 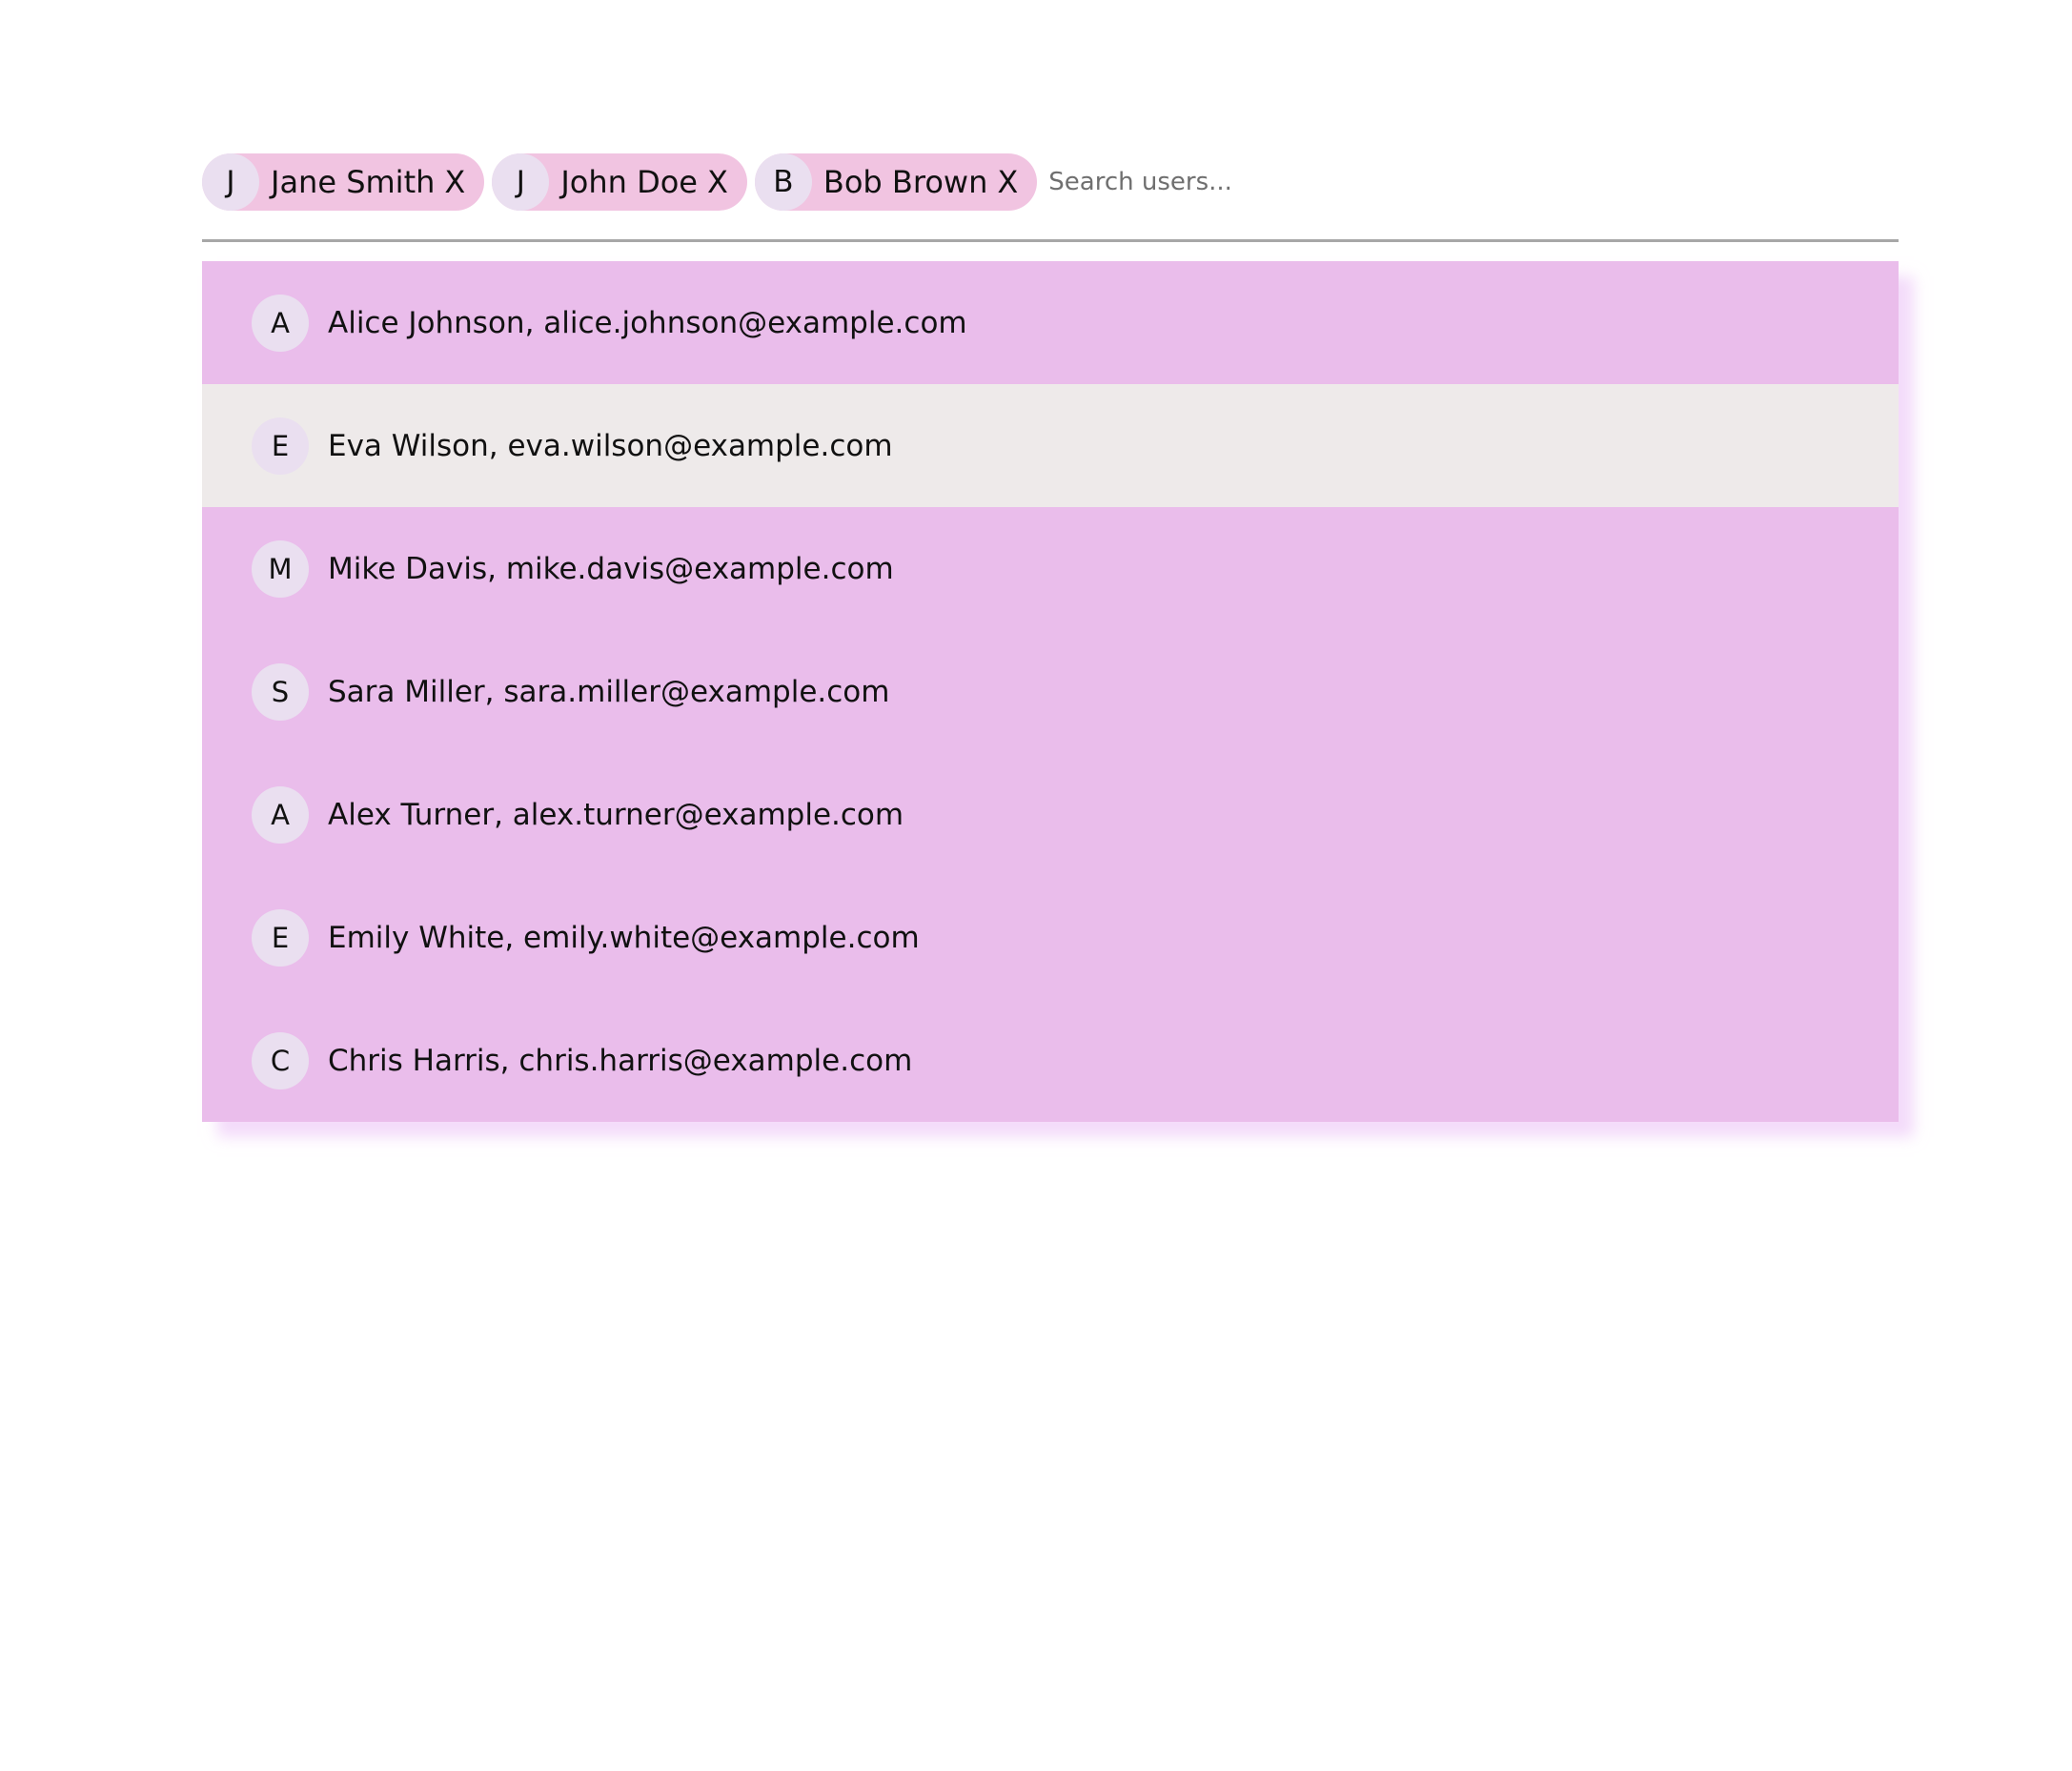 I want to click on selected-user-chip: J Jane Smith X, so click(x=343, y=182).